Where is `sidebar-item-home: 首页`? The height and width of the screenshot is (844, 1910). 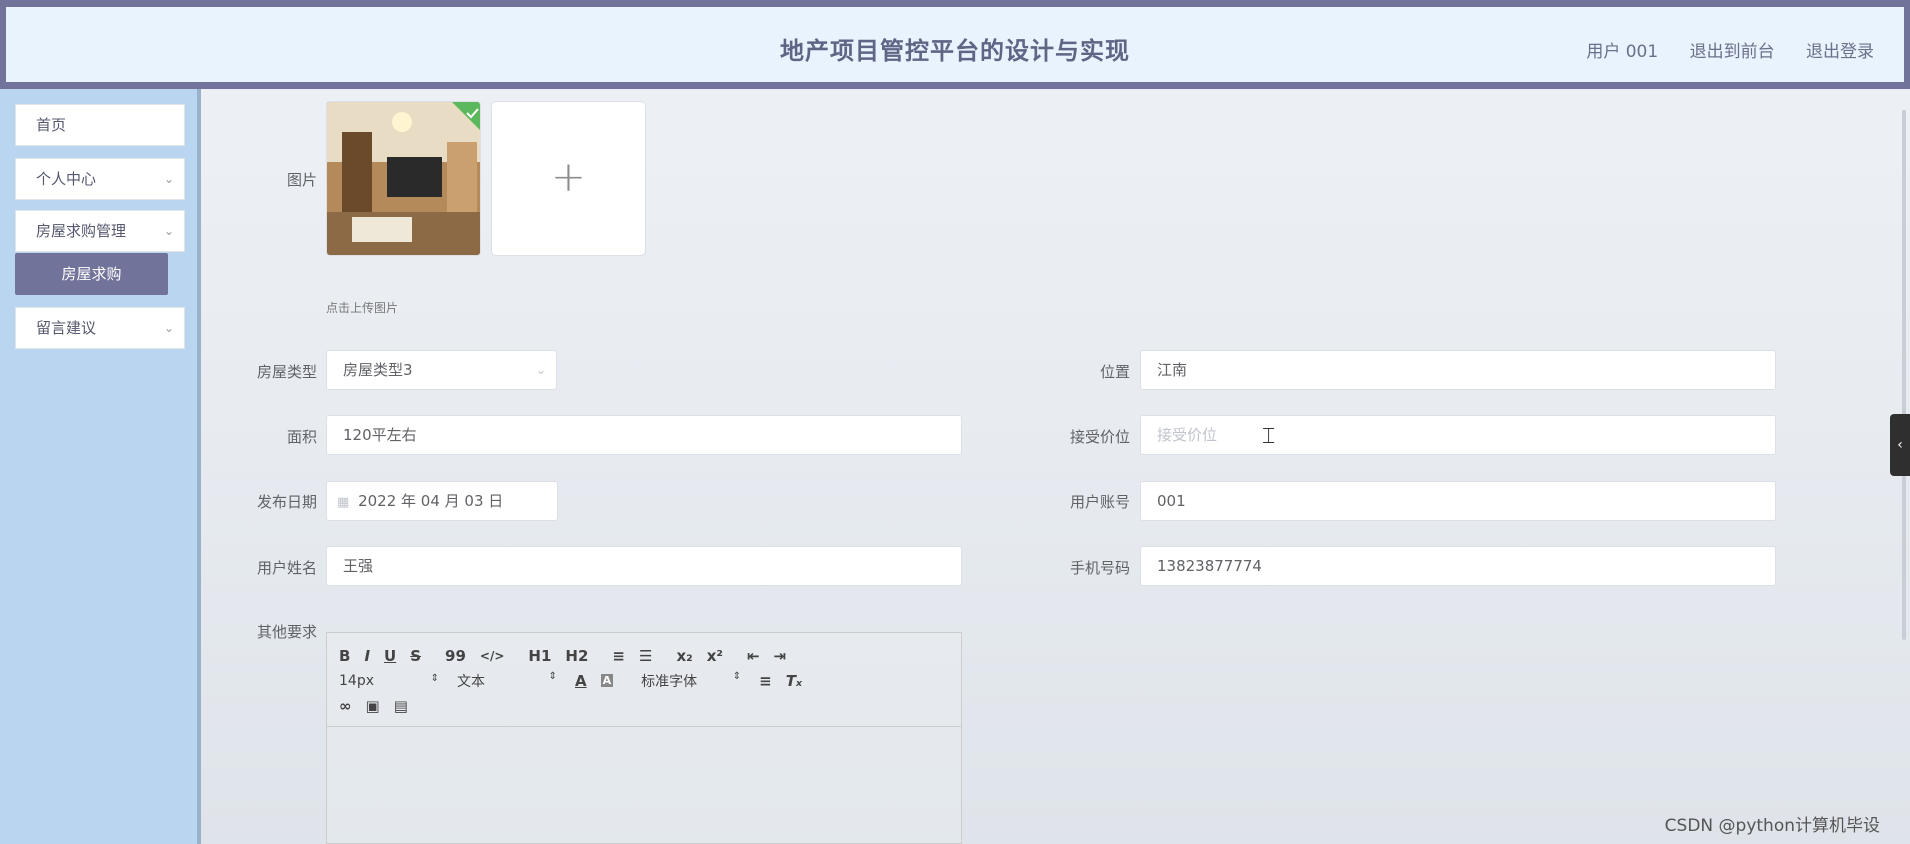
sidebar-item-home: 首页 is located at coordinates (100, 125).